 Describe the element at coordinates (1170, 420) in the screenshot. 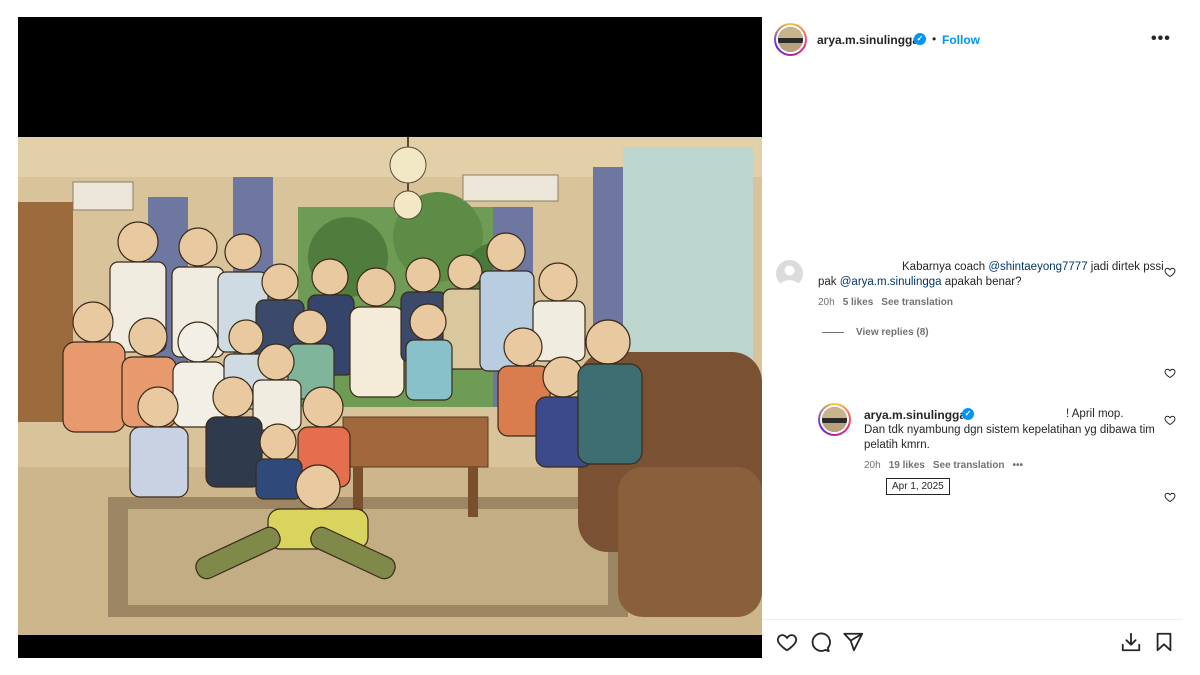

I see `reply-like-icon` at that location.